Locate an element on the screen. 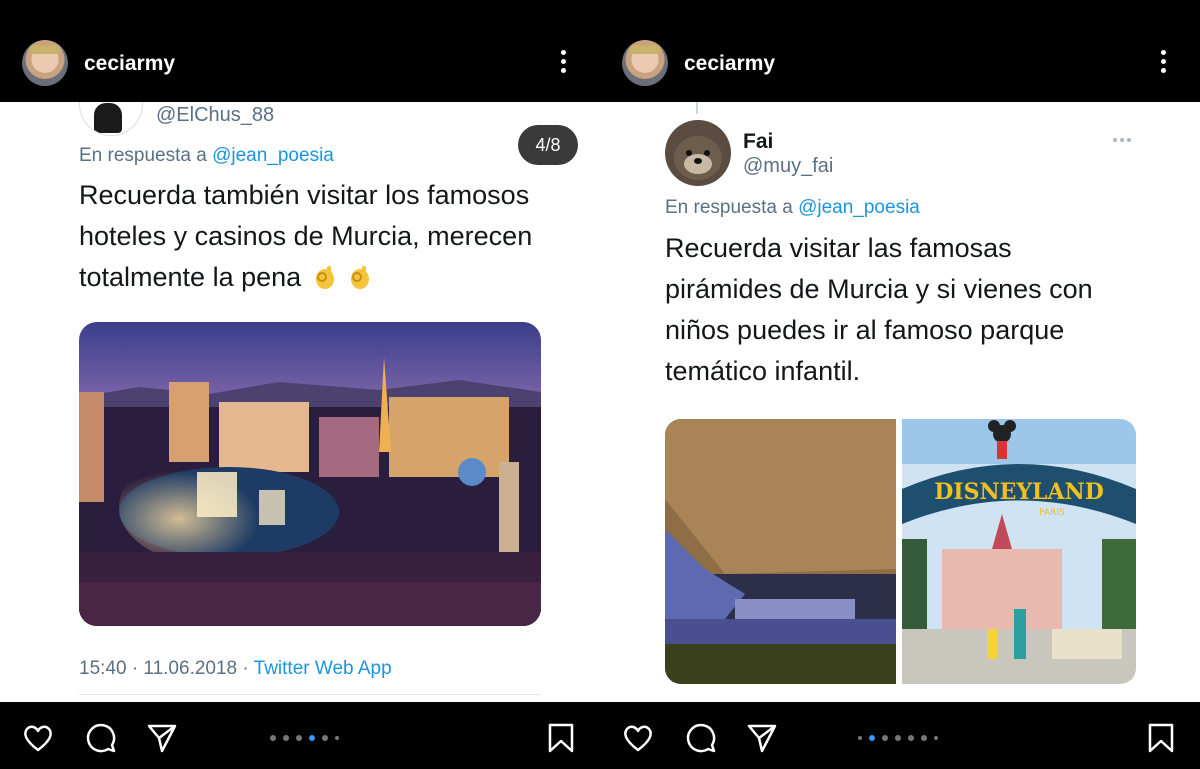 This screenshot has height=769, width=1200. tweet-time: 15:40 · 11.06.2018 · is located at coordinates (166, 668).